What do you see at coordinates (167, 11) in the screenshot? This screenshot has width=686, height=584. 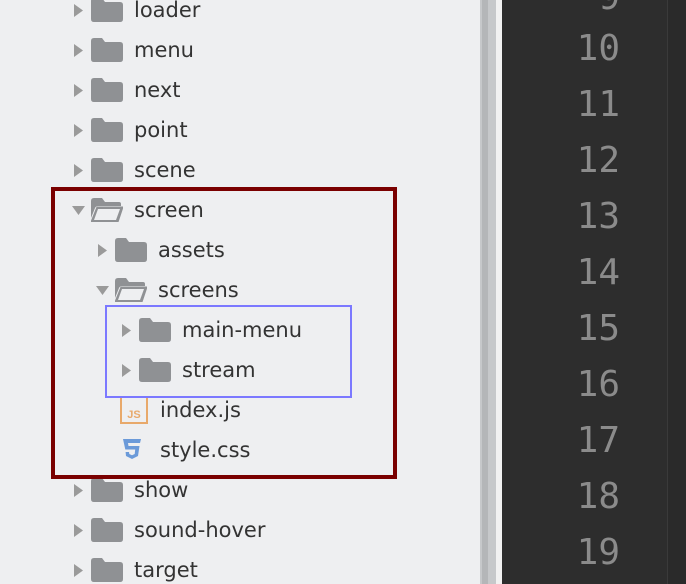 I see `tree-item-label: loader` at bounding box center [167, 11].